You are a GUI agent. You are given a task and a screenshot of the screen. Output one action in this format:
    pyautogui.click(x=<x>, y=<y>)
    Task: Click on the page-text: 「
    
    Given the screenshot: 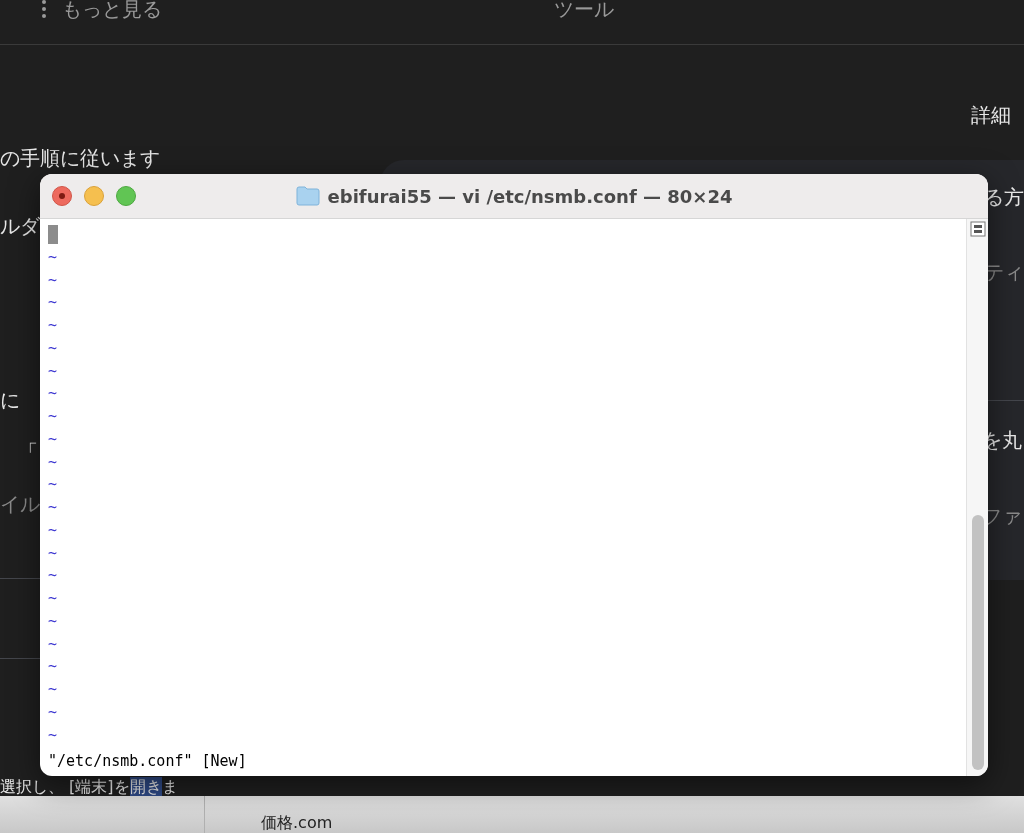 What is the action you would take?
    pyautogui.click(x=28, y=452)
    